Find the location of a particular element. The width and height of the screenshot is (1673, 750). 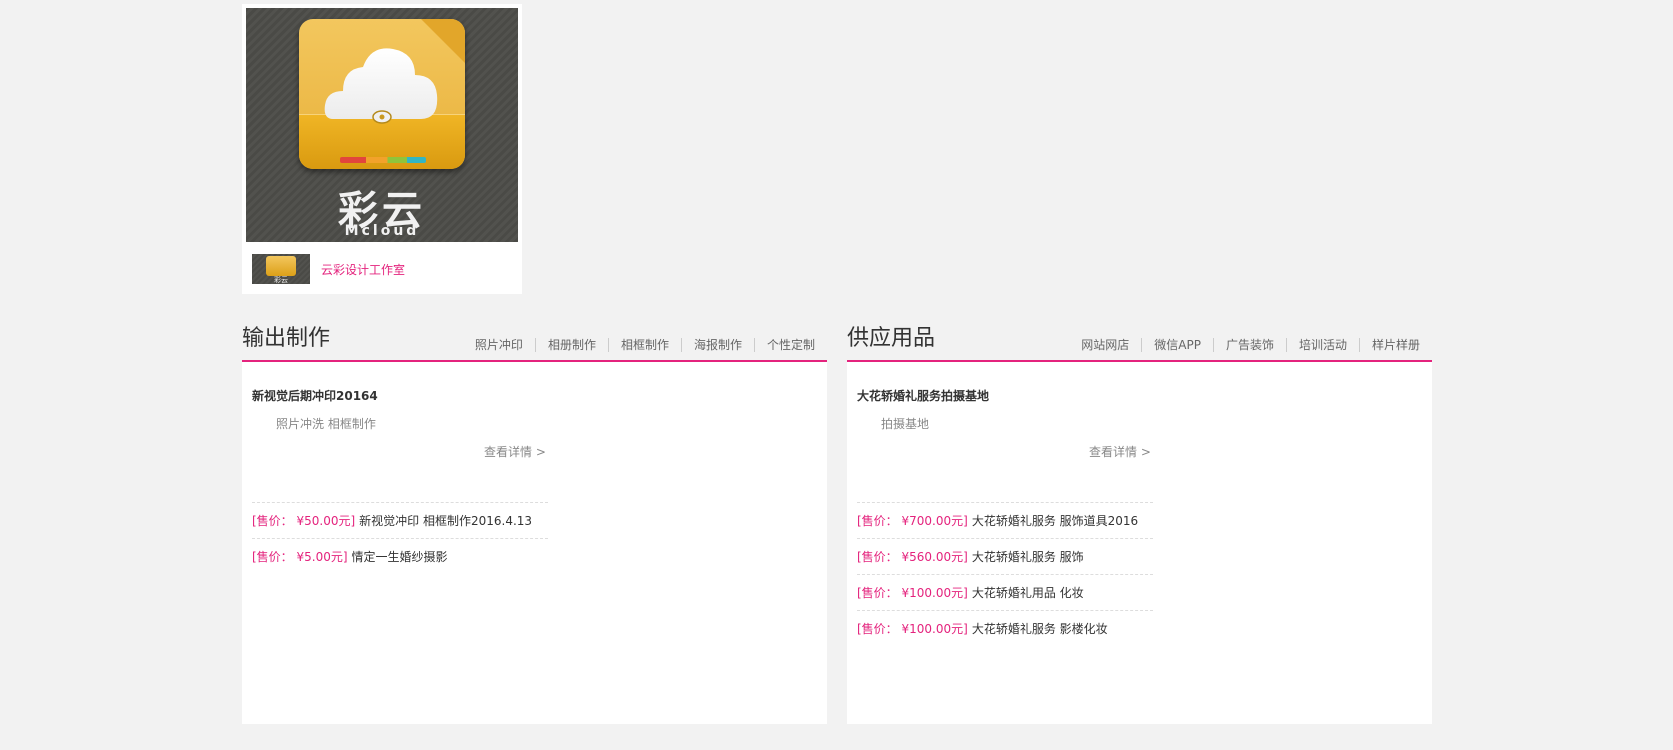

product-price: [售价： ¥5.00元] is located at coordinates (300, 557).